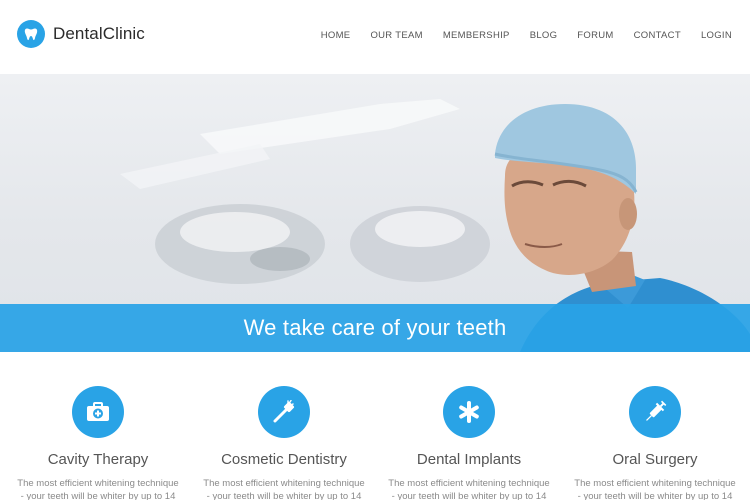 The height and width of the screenshot is (500, 750). Describe the element at coordinates (99, 33) in the screenshot. I see `brand-name: DentalClinic` at that location.